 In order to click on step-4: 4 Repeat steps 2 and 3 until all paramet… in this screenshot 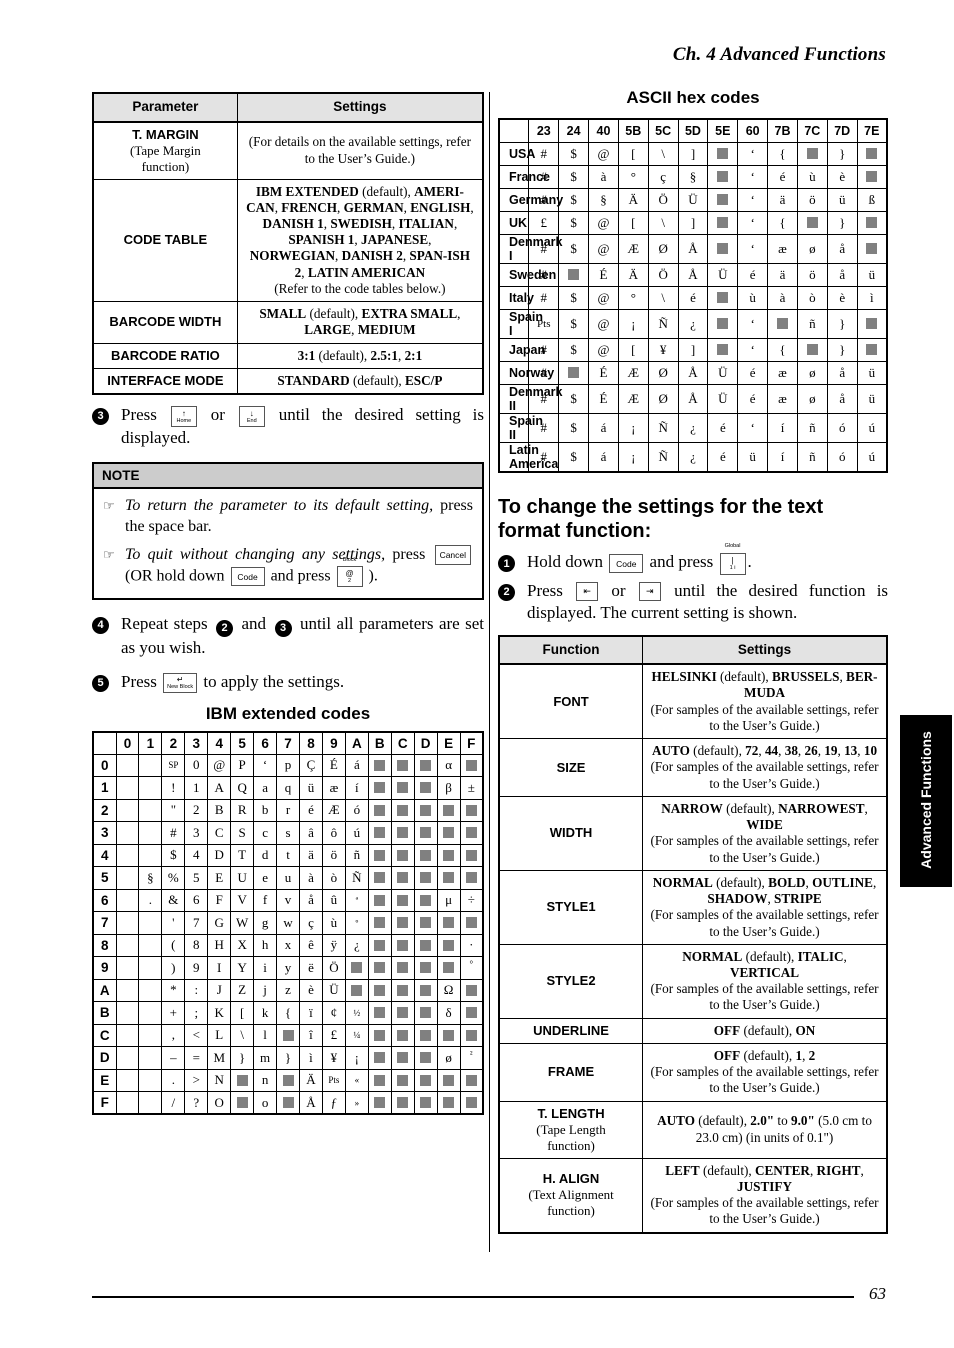, I will do `click(288, 636)`.